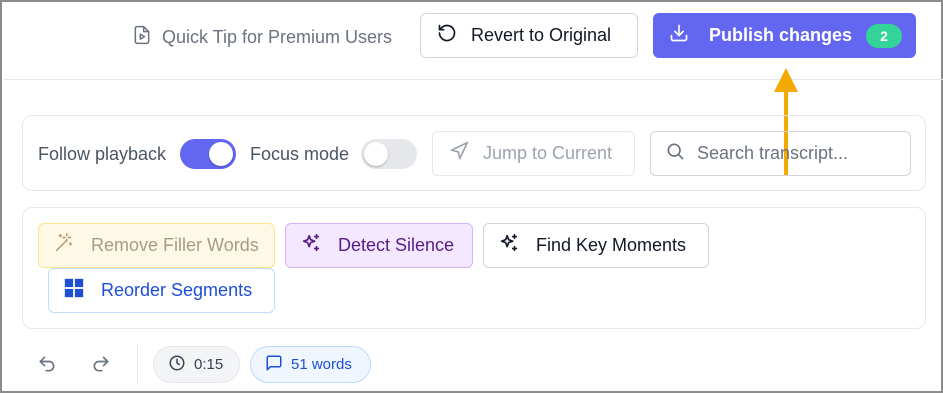  I want to click on detect-silence-button: Detect Silence, so click(379, 245).